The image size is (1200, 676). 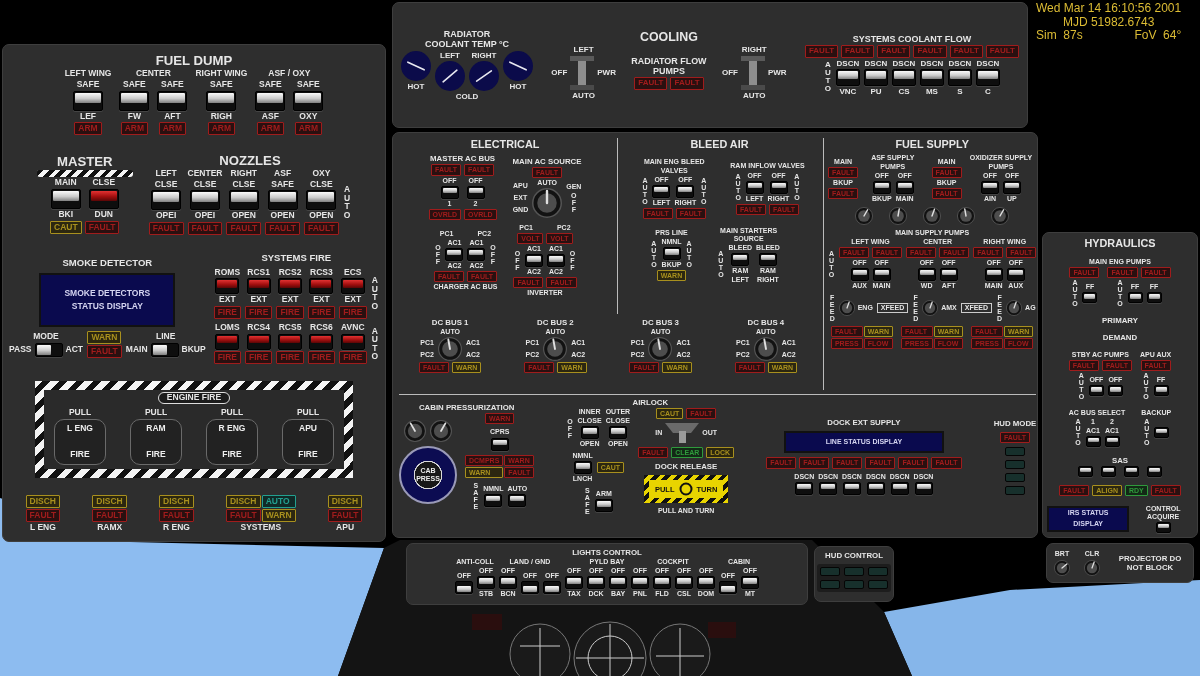 What do you see at coordinates (752, 72) in the screenshot?
I see `pump-lever` at bounding box center [752, 72].